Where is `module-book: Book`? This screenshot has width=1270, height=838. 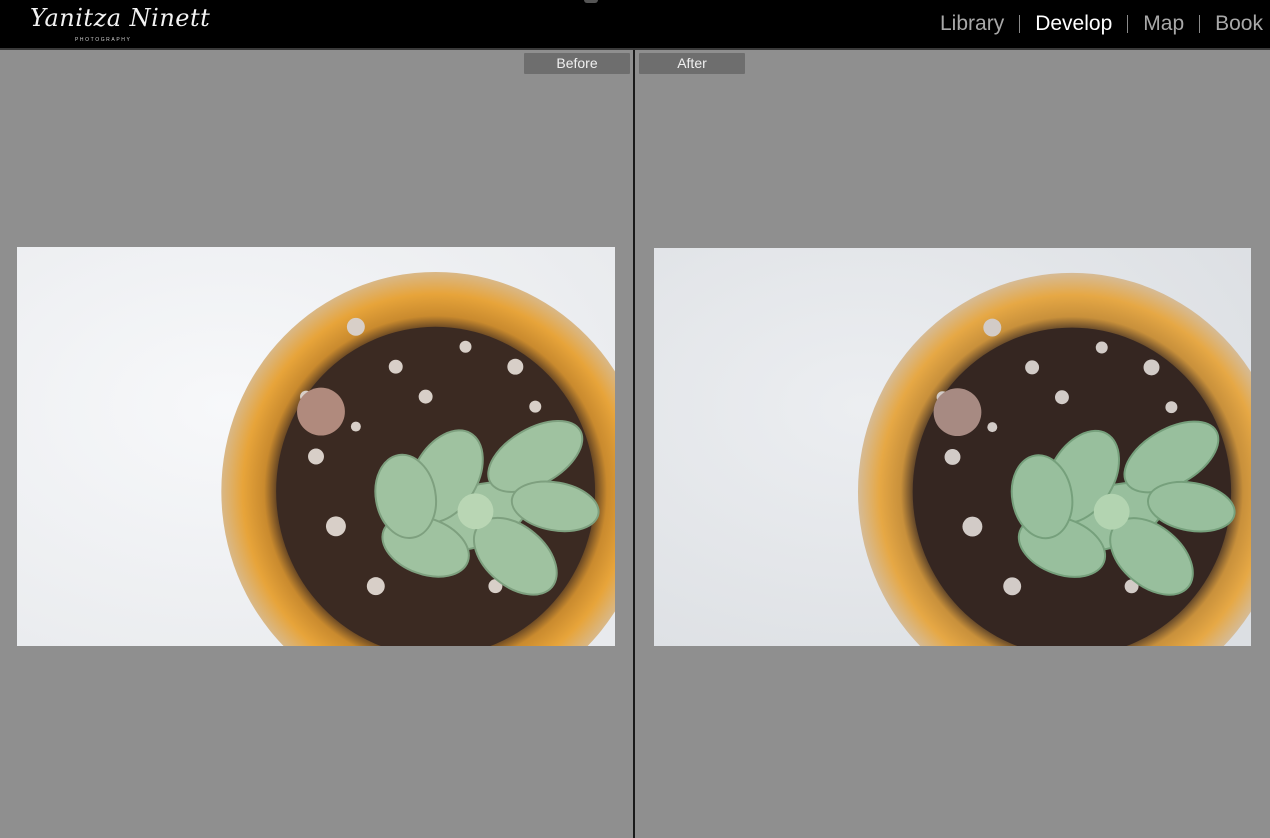 module-book: Book is located at coordinates (1235, 24).